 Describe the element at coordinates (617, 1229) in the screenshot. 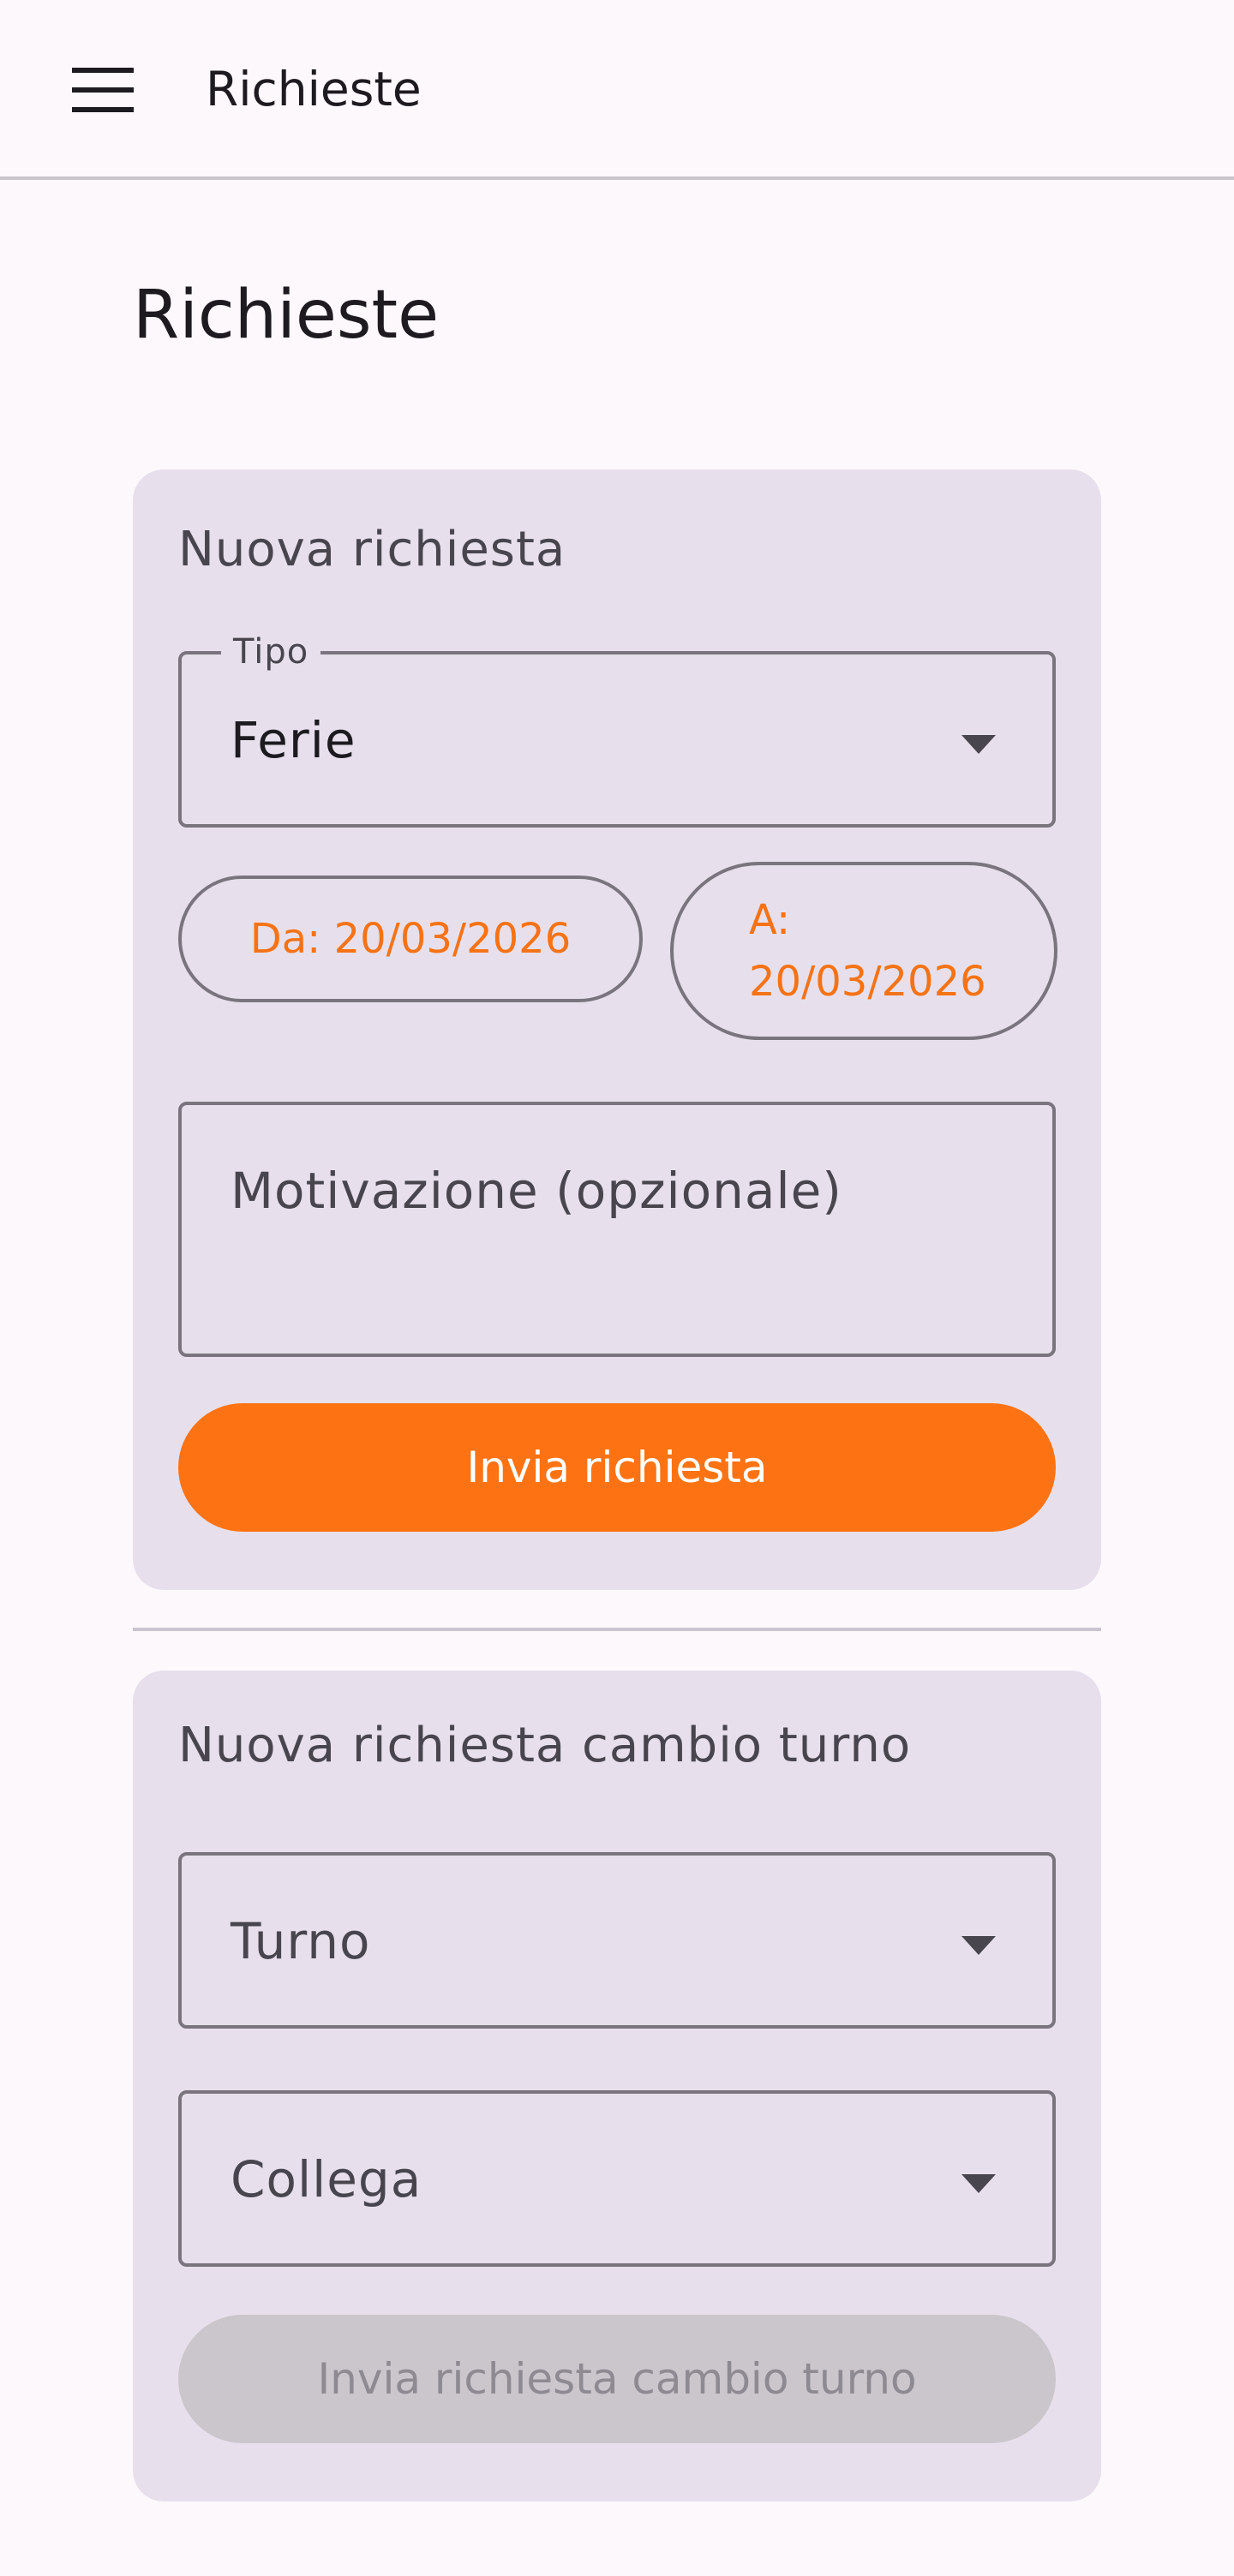

I see `reason-textarea: Motivazione (opzionale)` at that location.